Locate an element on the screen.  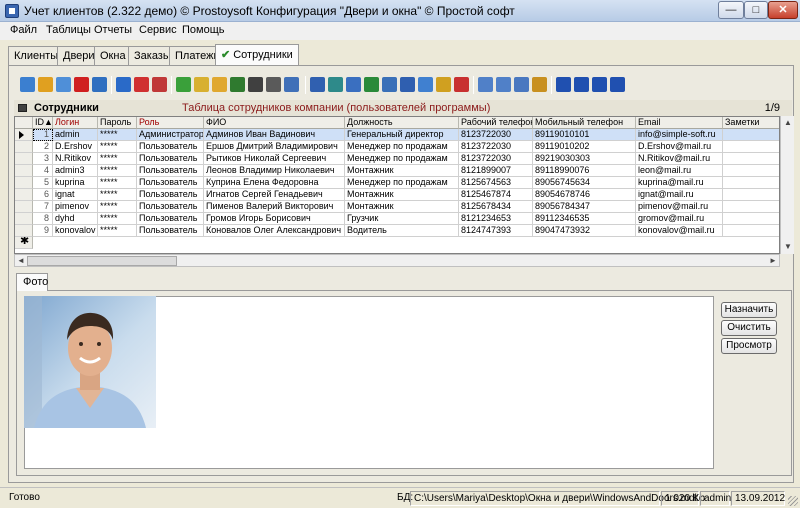
cell-email: konovalov@mail.ru is located at coordinates (679, 231).